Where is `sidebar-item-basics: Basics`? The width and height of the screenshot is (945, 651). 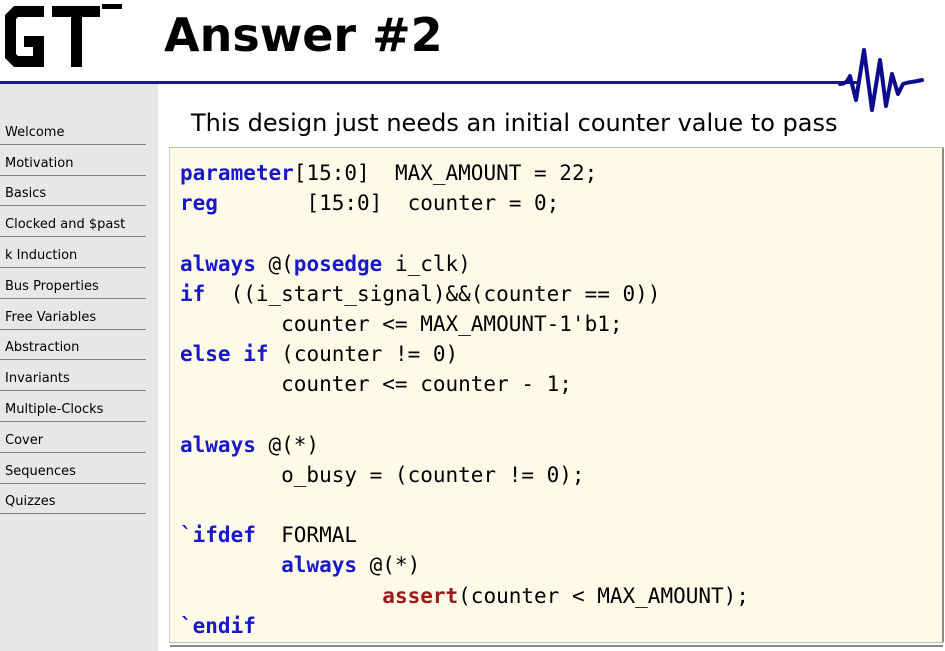
sidebar-item-basics: Basics is located at coordinates (73, 191).